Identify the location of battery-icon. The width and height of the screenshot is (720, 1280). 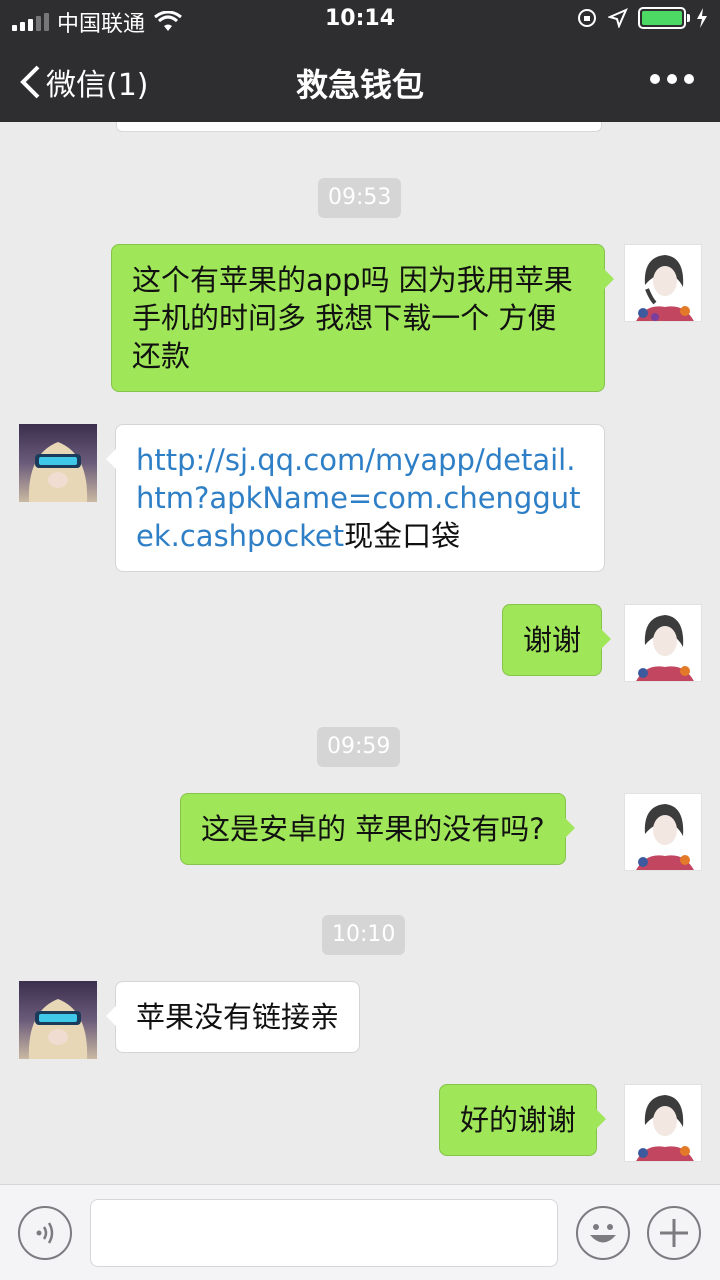
(664, 18).